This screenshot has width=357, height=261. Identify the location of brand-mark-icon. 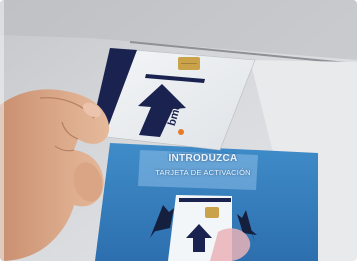
(181, 132).